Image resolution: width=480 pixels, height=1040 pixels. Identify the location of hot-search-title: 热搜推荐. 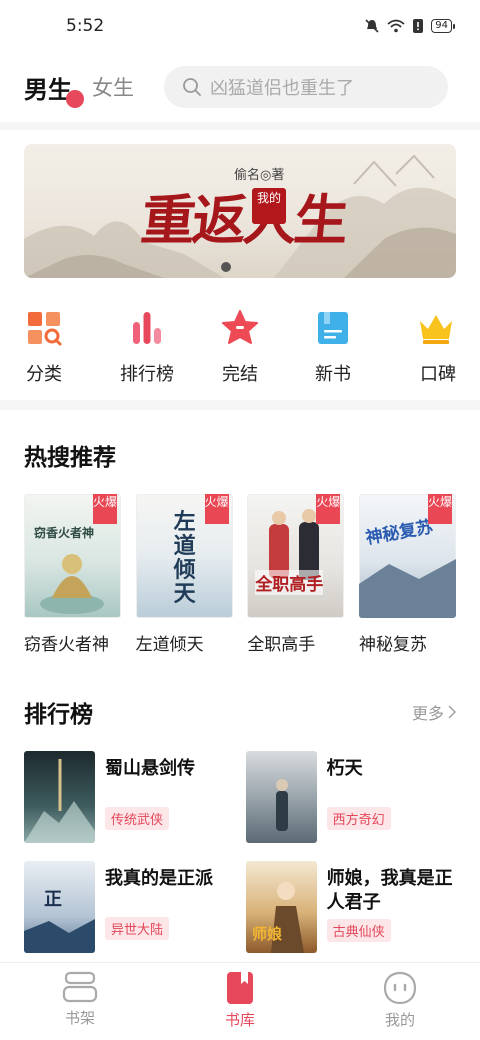
(70, 458).